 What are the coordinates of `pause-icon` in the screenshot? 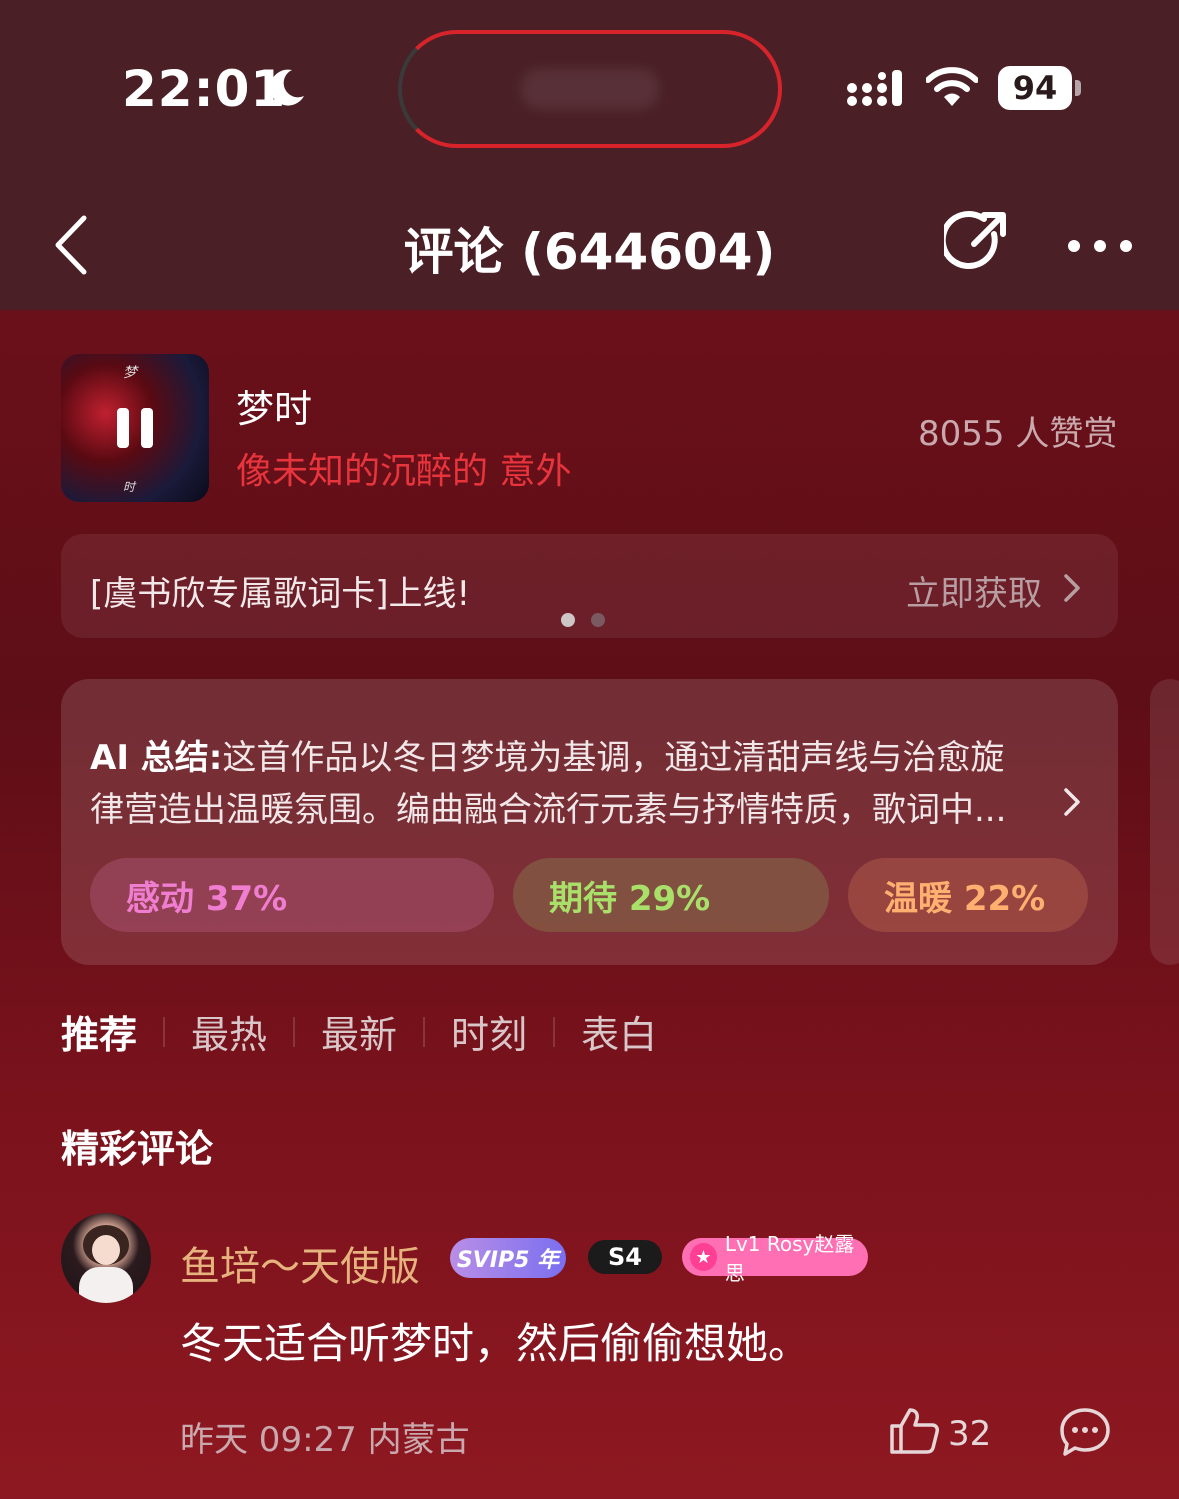 It's located at (135, 428).